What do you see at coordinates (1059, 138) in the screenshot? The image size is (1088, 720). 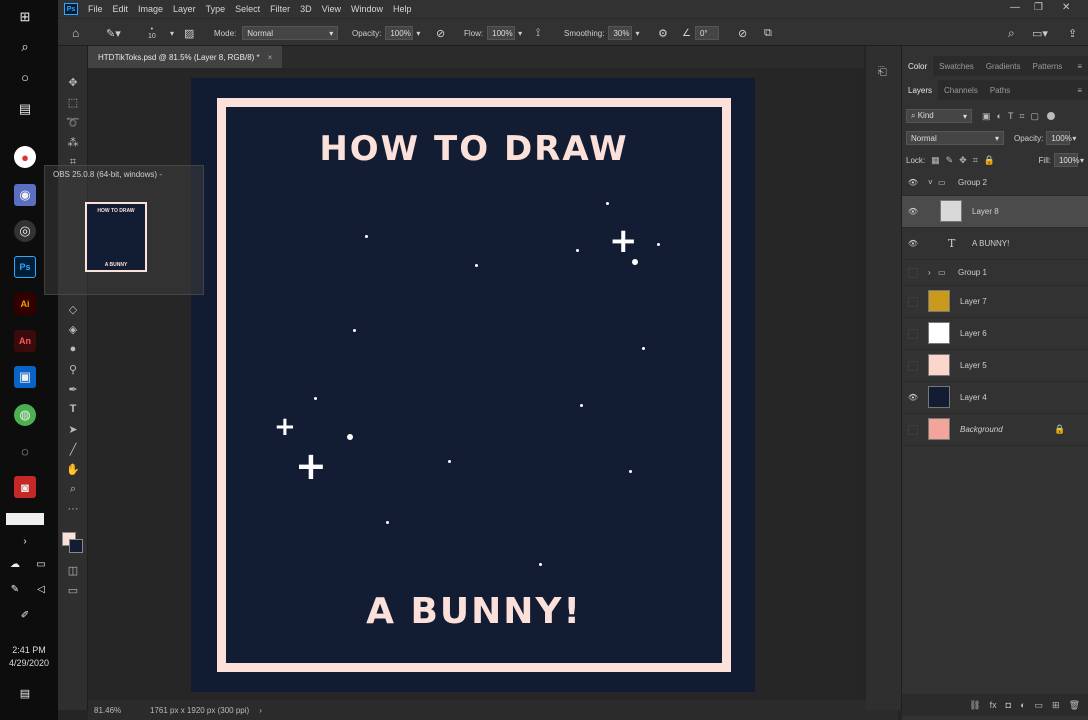 I see `layer-opacity-input: 100%` at bounding box center [1059, 138].